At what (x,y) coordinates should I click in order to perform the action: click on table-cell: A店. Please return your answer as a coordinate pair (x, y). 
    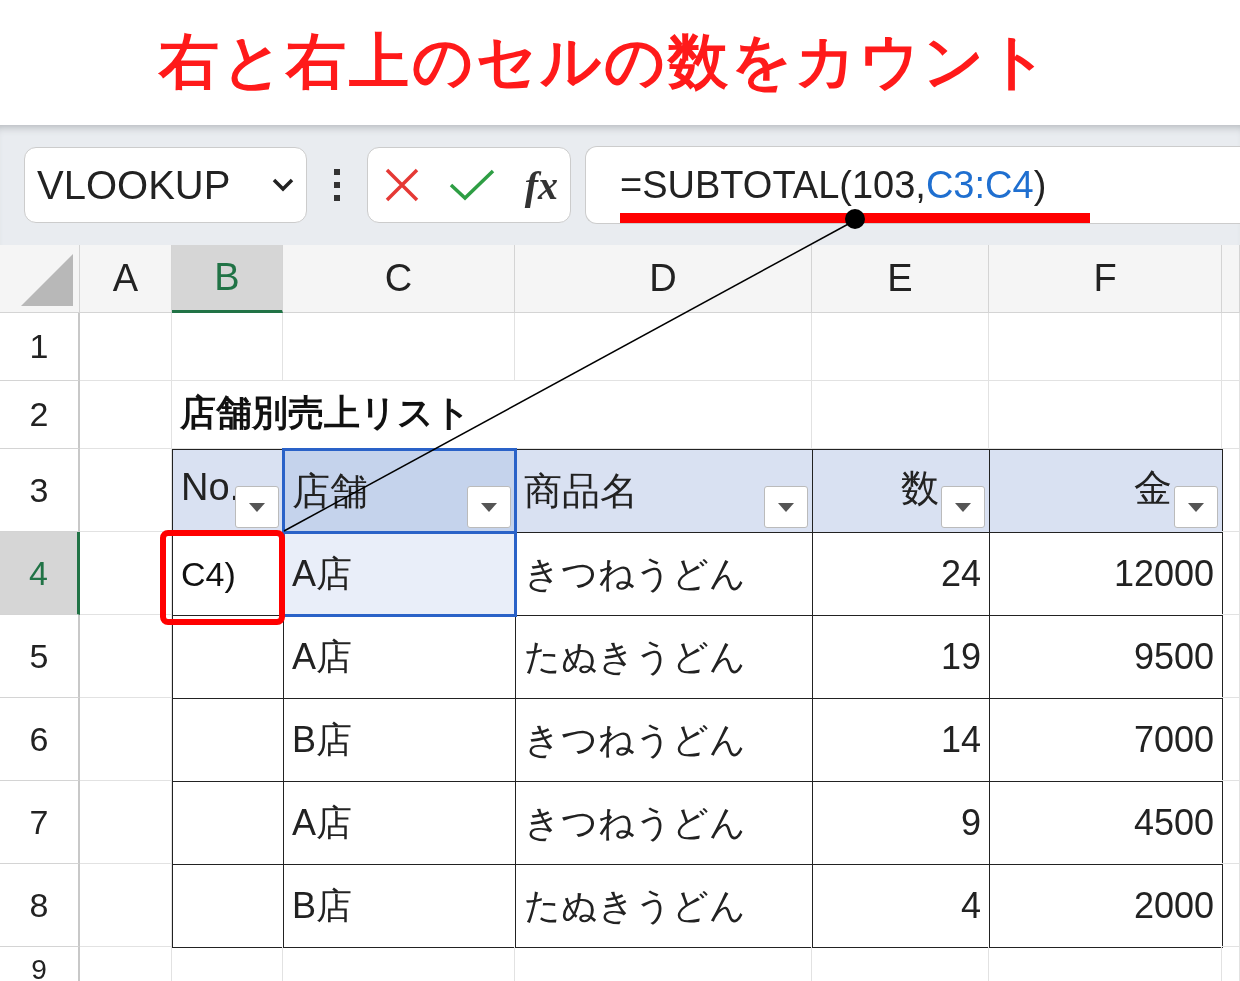
    Looking at the image, I should click on (399, 574).